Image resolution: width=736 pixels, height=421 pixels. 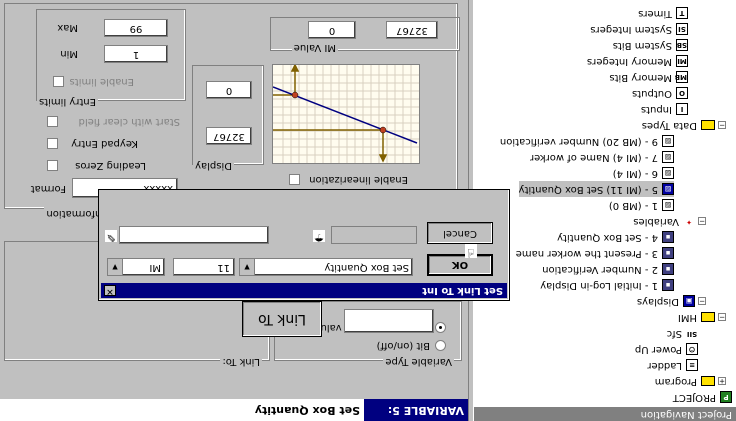 What do you see at coordinates (615, 237) in the screenshot?
I see `tree-item-display-4: ▪ 4 - Set Box Quantity` at bounding box center [615, 237].